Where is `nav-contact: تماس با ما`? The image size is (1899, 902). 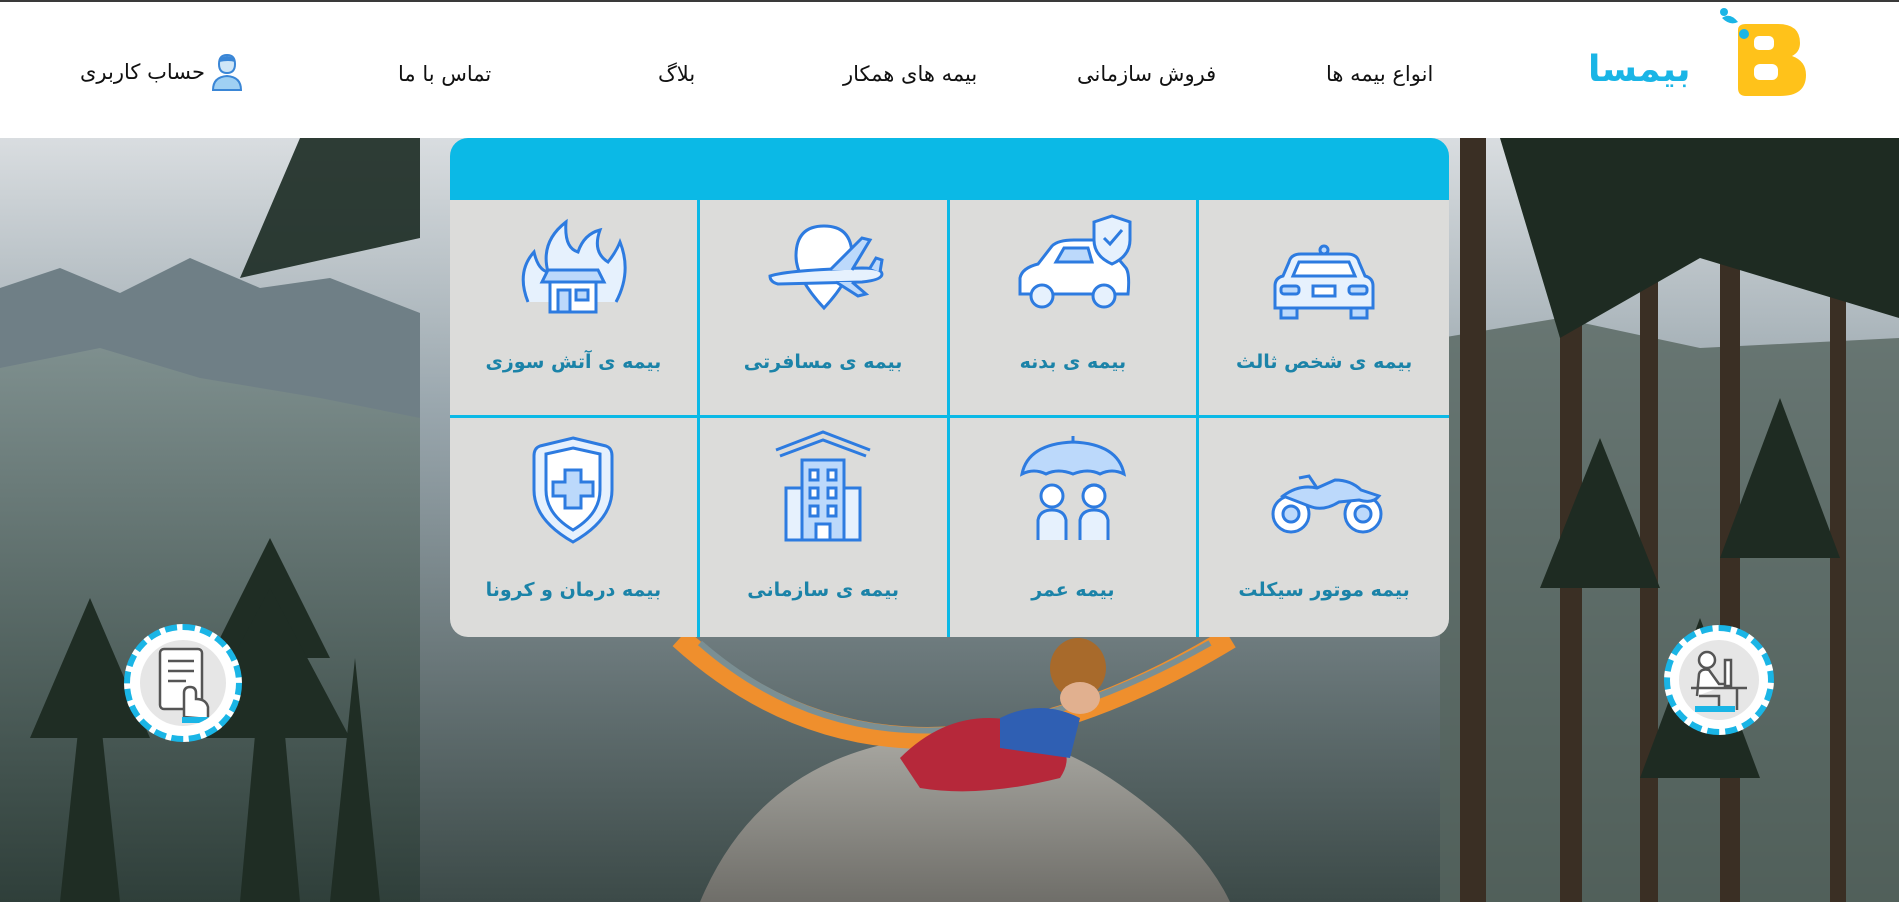 nav-contact: تماس با ما is located at coordinates (444, 74).